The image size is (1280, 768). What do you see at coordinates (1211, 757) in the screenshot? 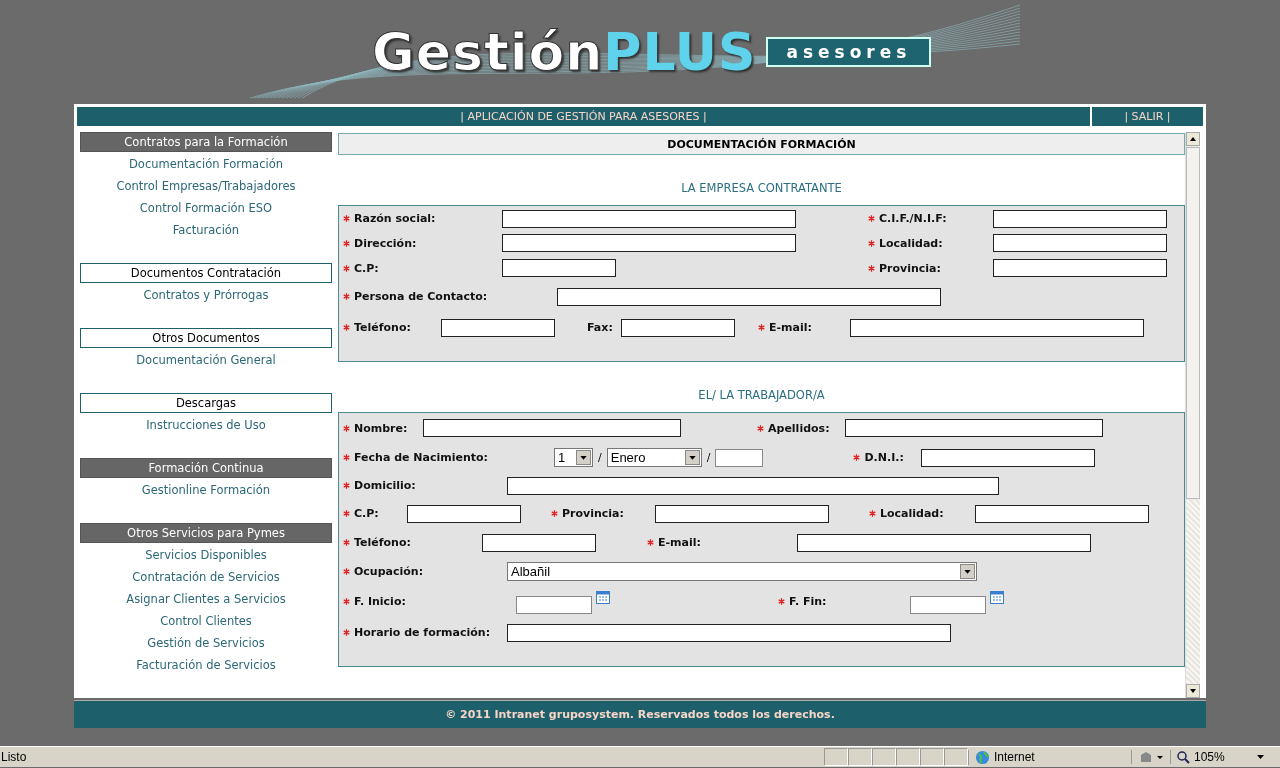
I see `zoom-control: 105%` at bounding box center [1211, 757].